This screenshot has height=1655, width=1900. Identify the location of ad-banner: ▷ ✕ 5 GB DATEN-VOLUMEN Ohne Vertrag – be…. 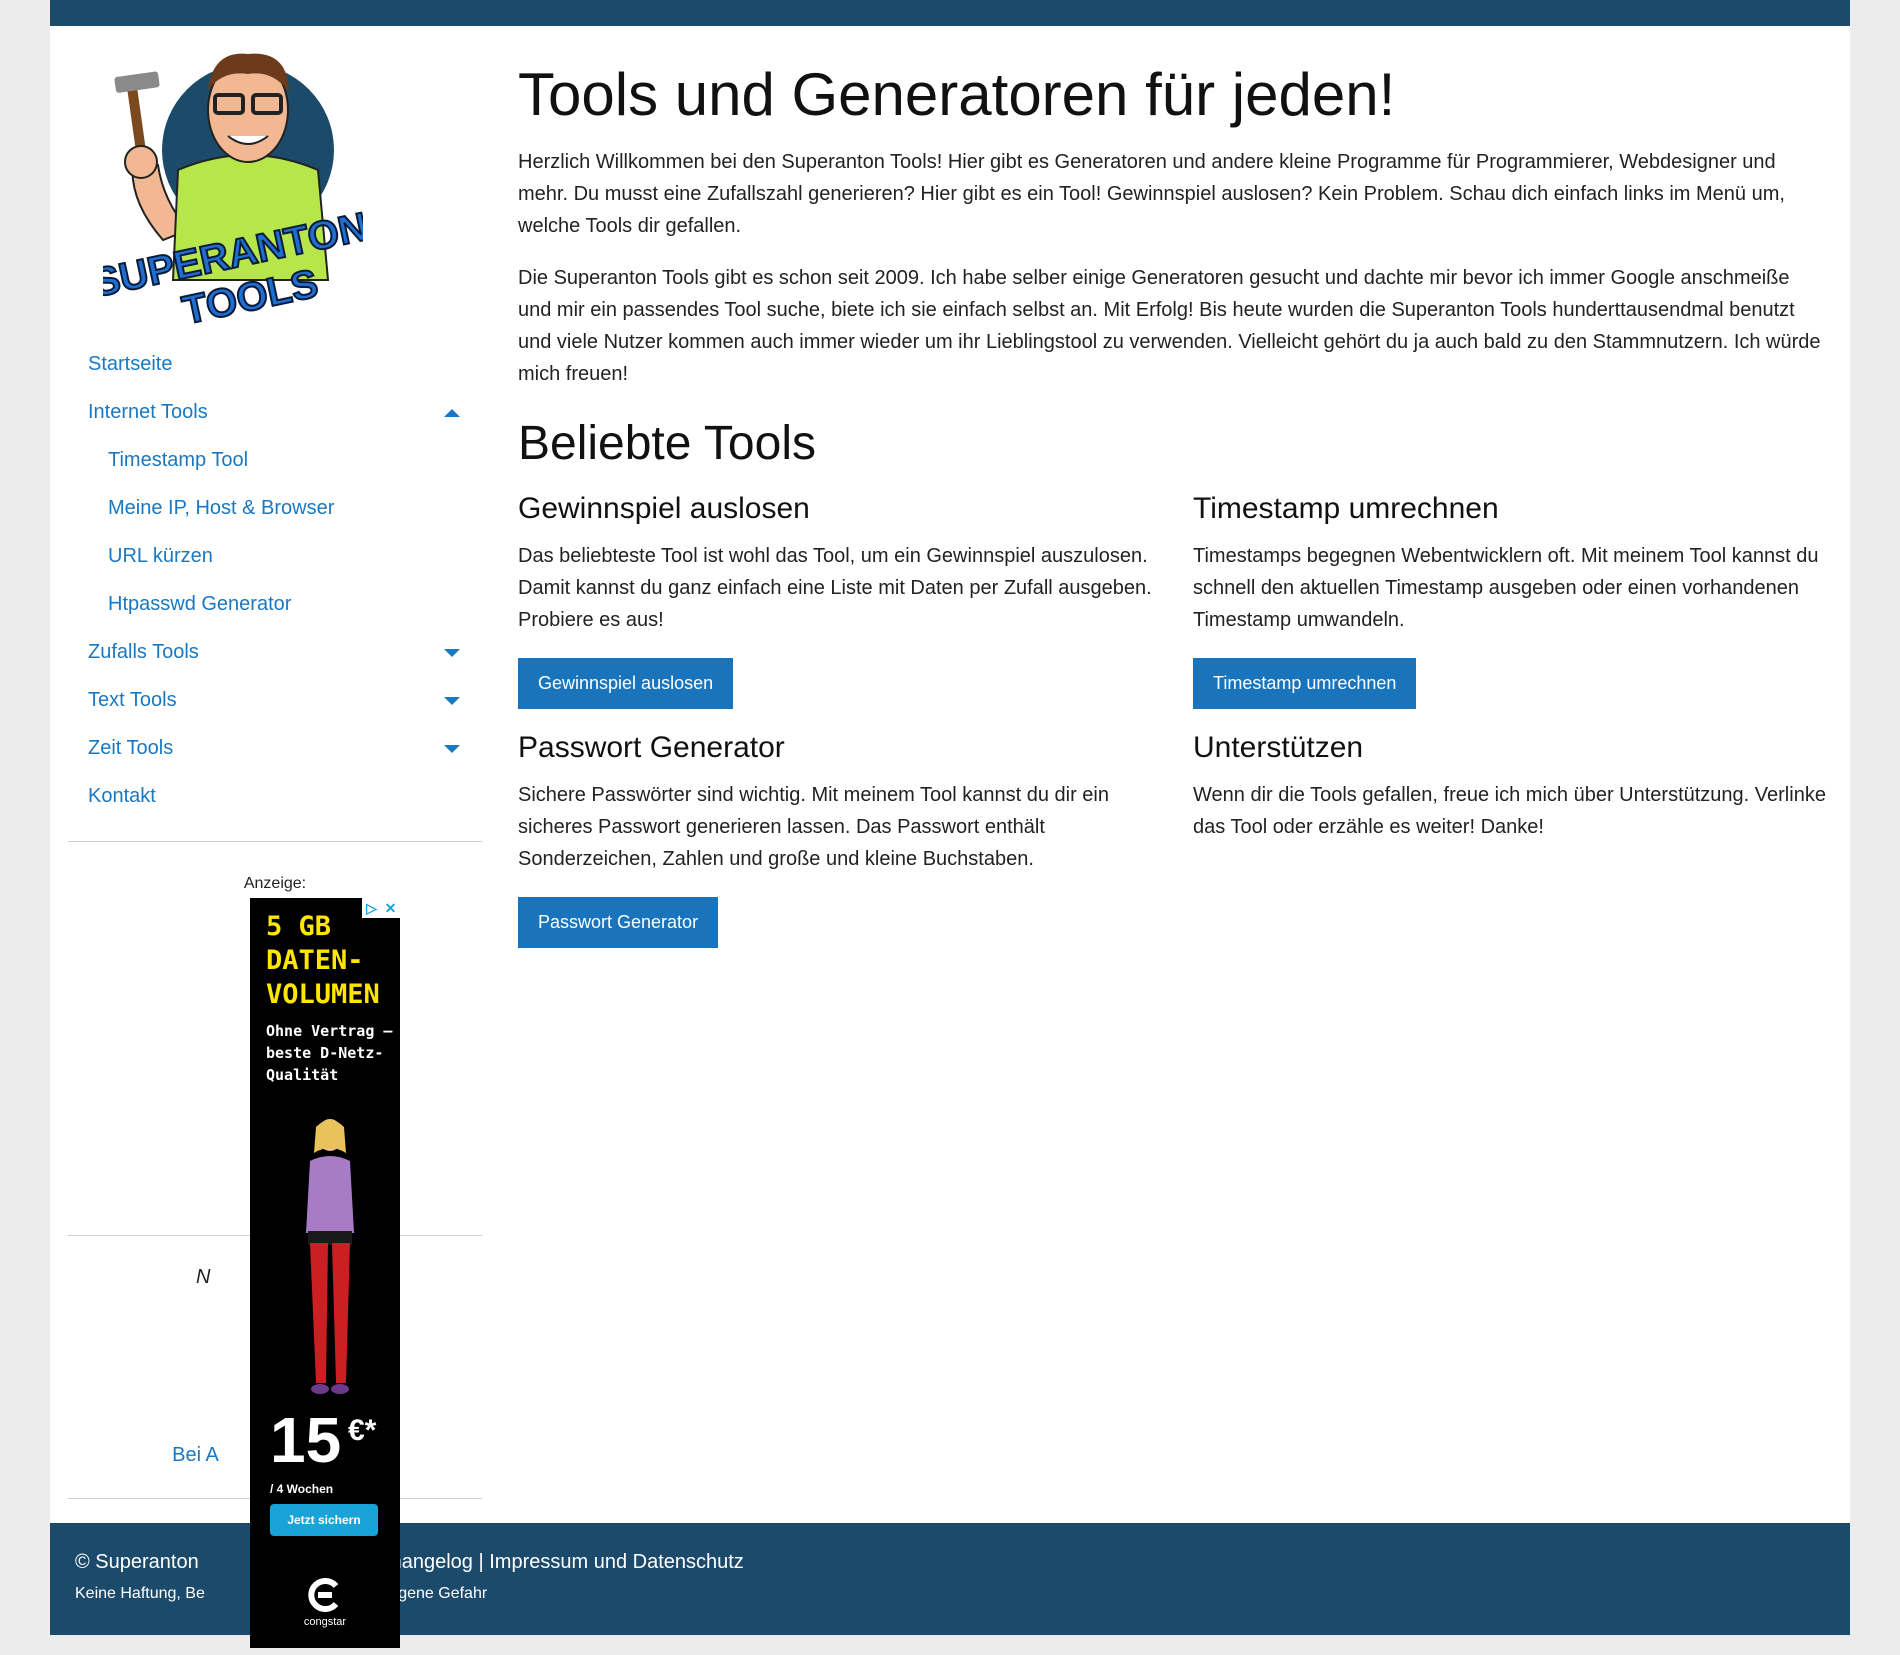
(325, 1273).